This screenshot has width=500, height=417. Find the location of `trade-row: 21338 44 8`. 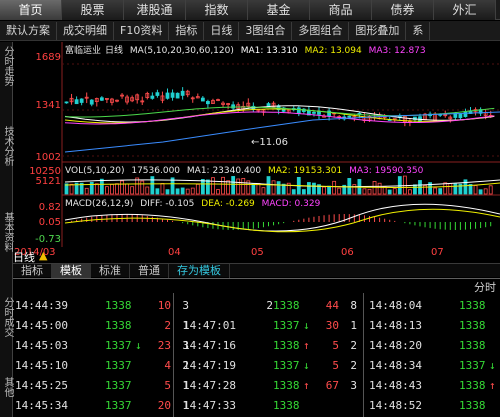

trade-row: 21338 44 8 is located at coordinates (270, 306).